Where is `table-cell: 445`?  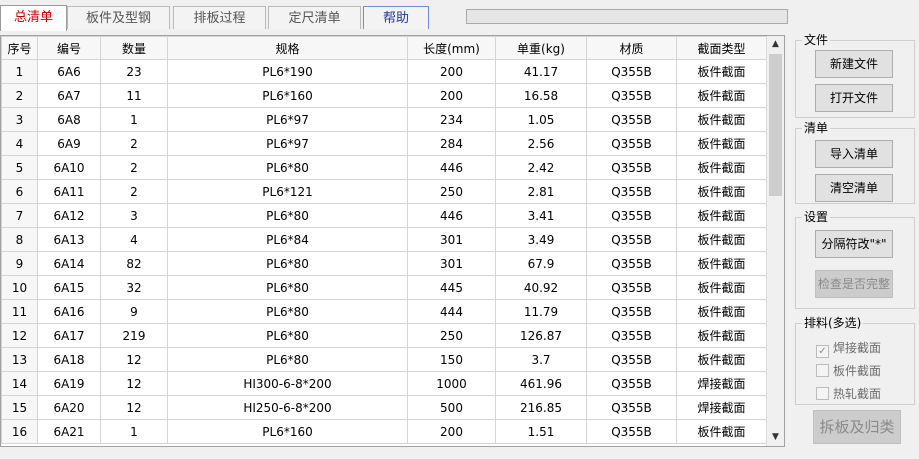
table-cell: 445 is located at coordinates (451, 287).